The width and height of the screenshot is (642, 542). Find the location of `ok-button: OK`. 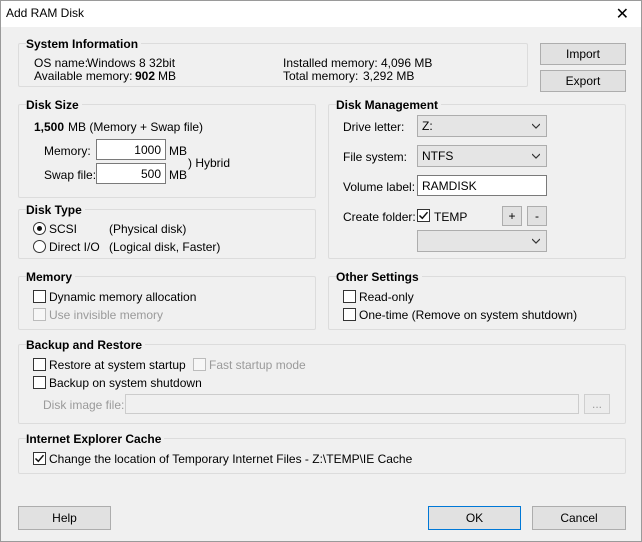

ok-button: OK is located at coordinates (474, 518).